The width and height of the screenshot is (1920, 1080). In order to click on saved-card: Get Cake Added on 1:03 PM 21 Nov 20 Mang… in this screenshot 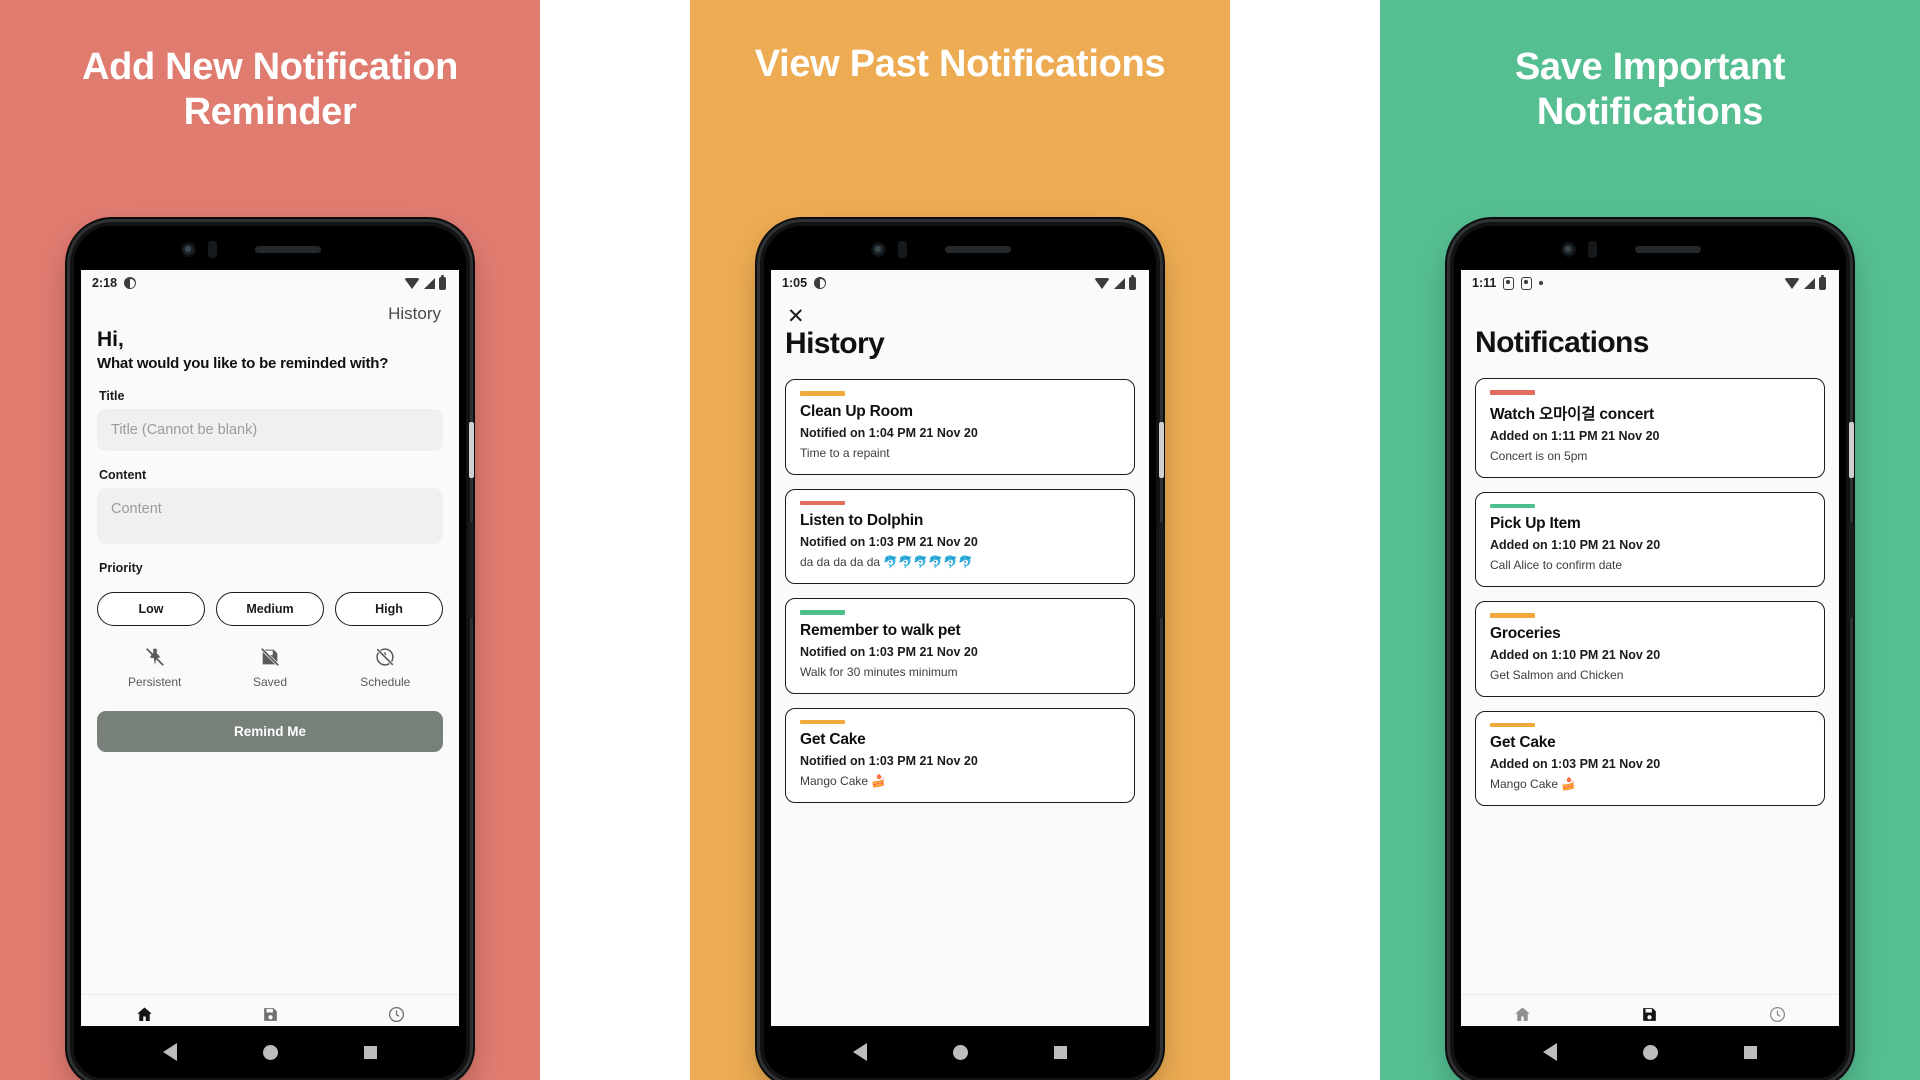, I will do `click(1650, 758)`.